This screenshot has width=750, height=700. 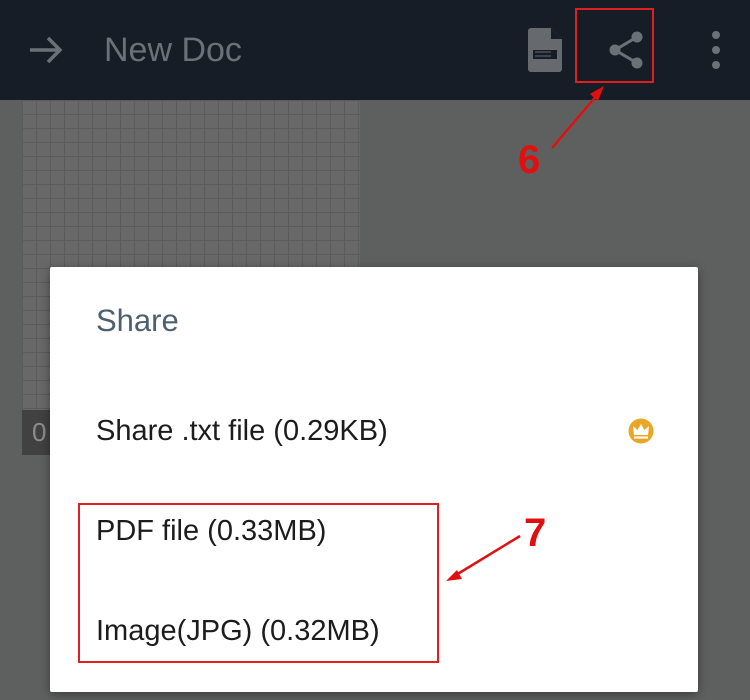 What do you see at coordinates (529, 160) in the screenshot?
I see `callout-number: 6` at bounding box center [529, 160].